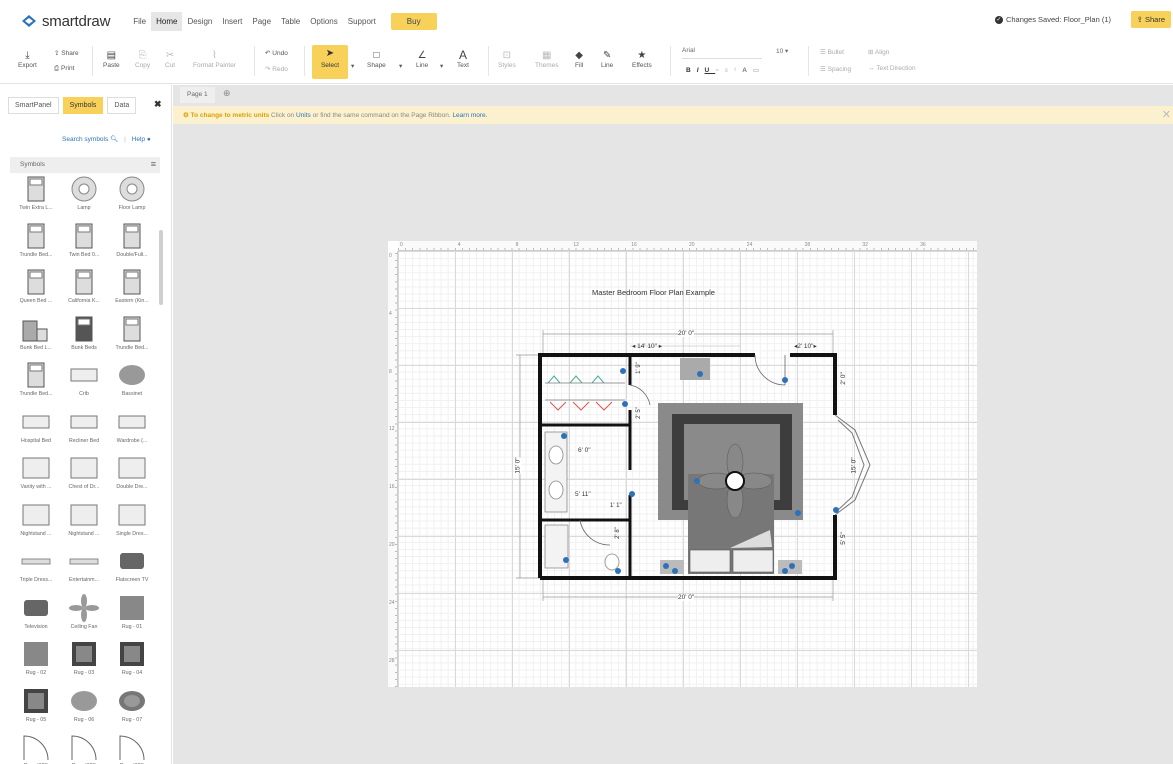 This screenshot has width=1173, height=764. I want to click on dim-right-bottom: 5' 5", so click(843, 538).